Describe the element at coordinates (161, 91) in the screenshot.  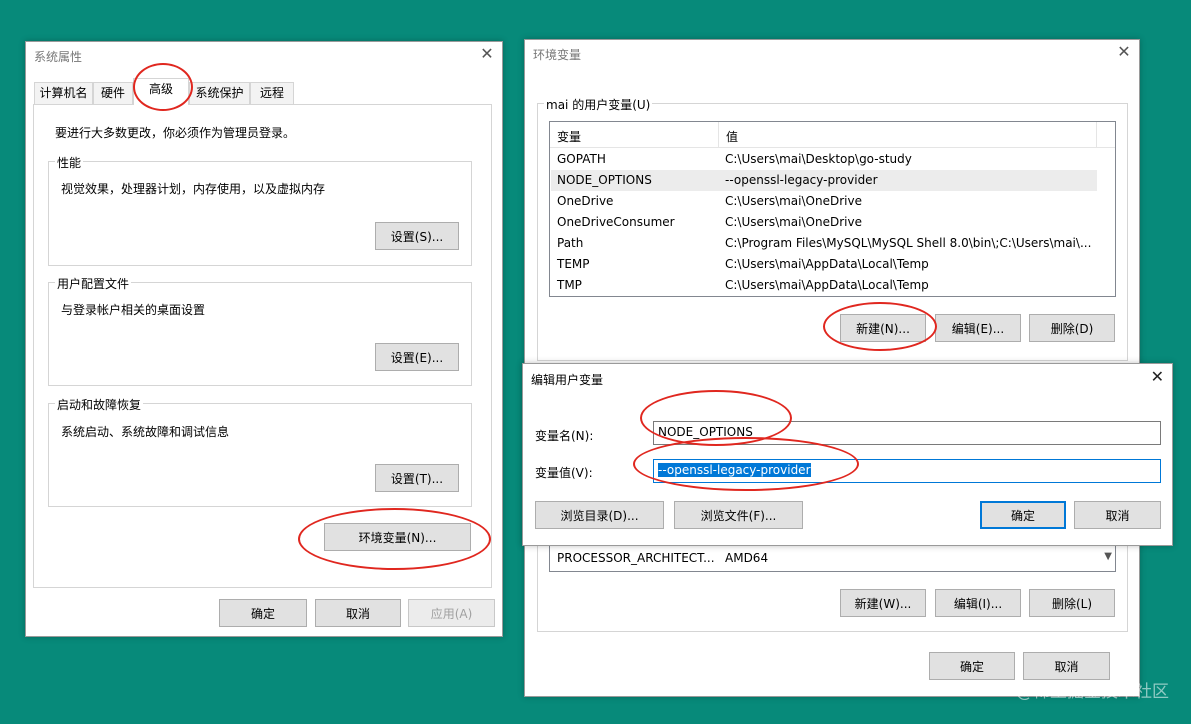
I see `tab-advanced: 高级` at that location.